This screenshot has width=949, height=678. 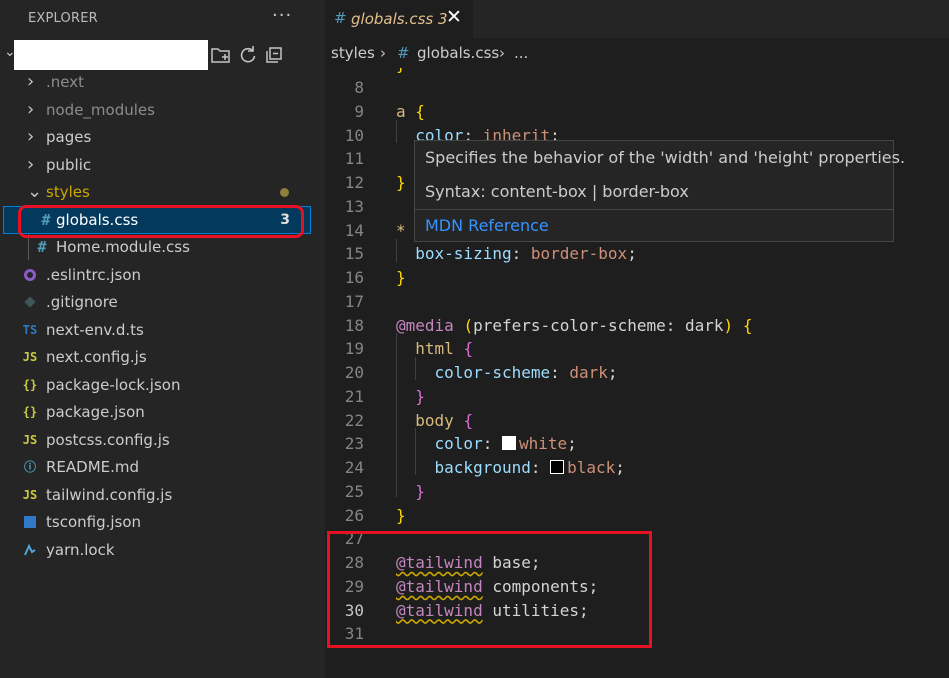 I want to click on code-line: 8, so click(x=637, y=88).